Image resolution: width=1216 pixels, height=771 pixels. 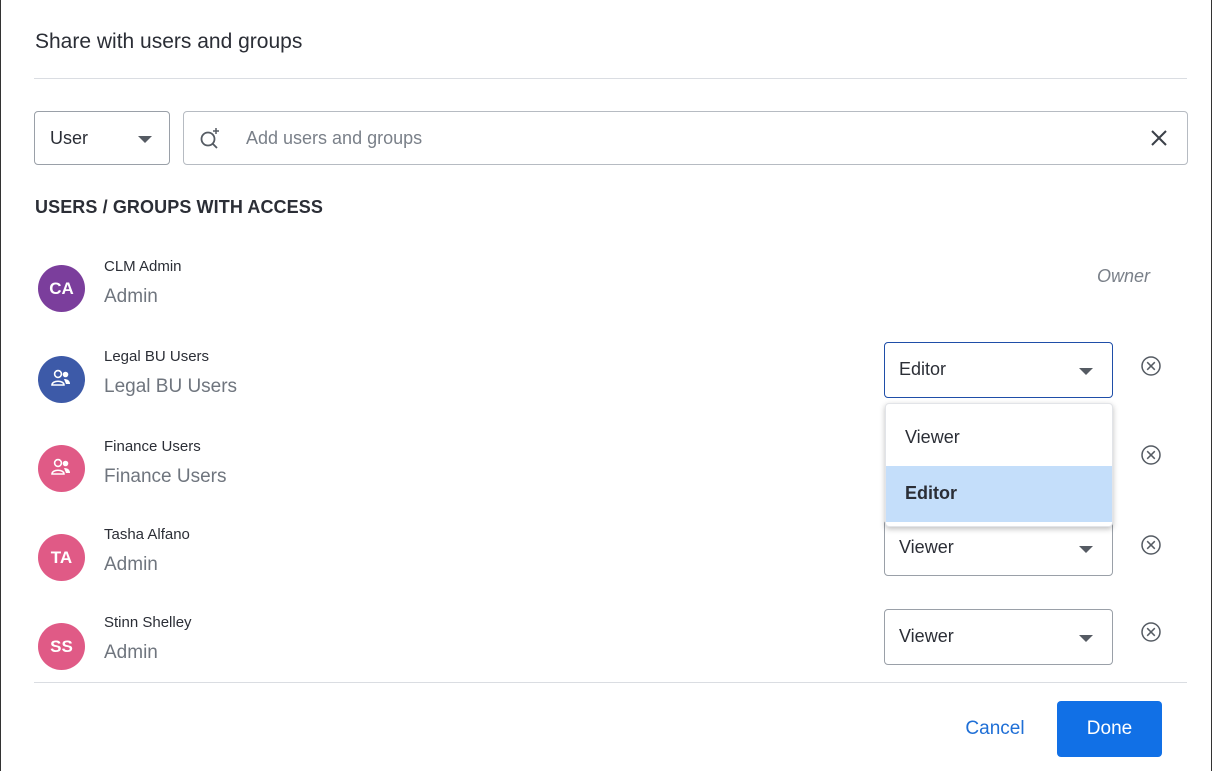 I want to click on member-name: Legal BU Users, so click(x=157, y=356).